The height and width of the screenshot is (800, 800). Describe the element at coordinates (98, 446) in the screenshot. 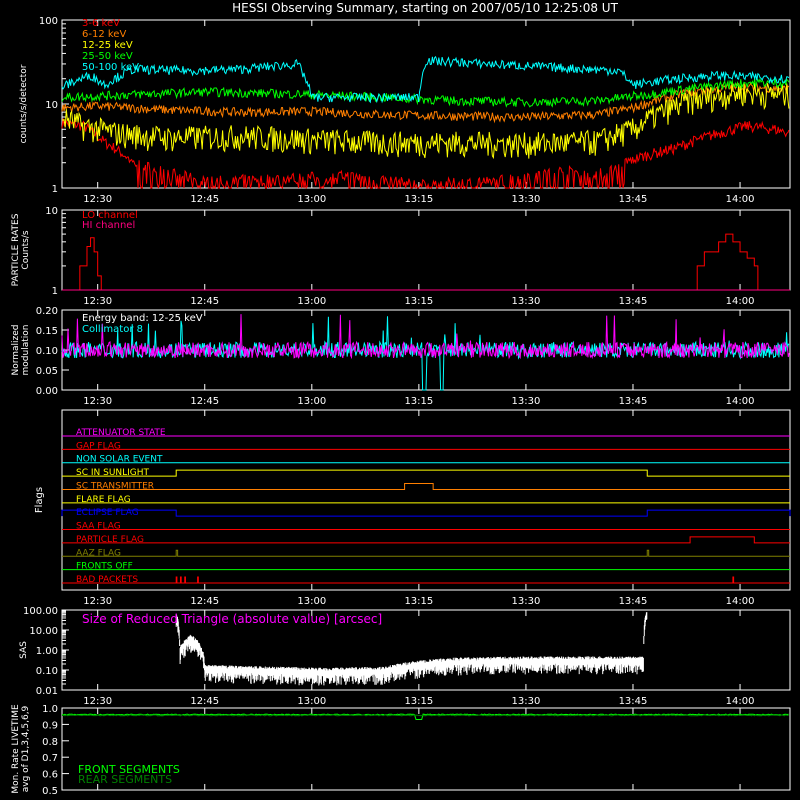

I see `flag-label: GAP FLAG` at that location.